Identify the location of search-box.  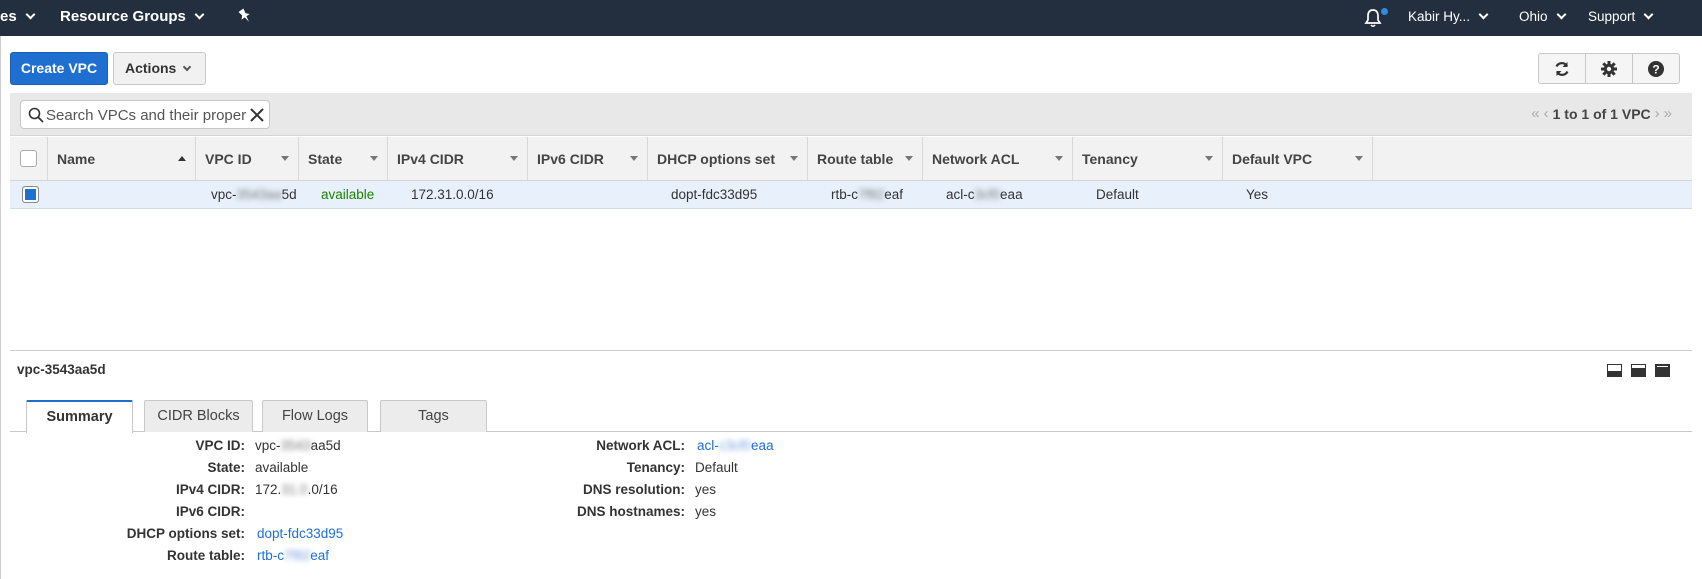
(145, 114).